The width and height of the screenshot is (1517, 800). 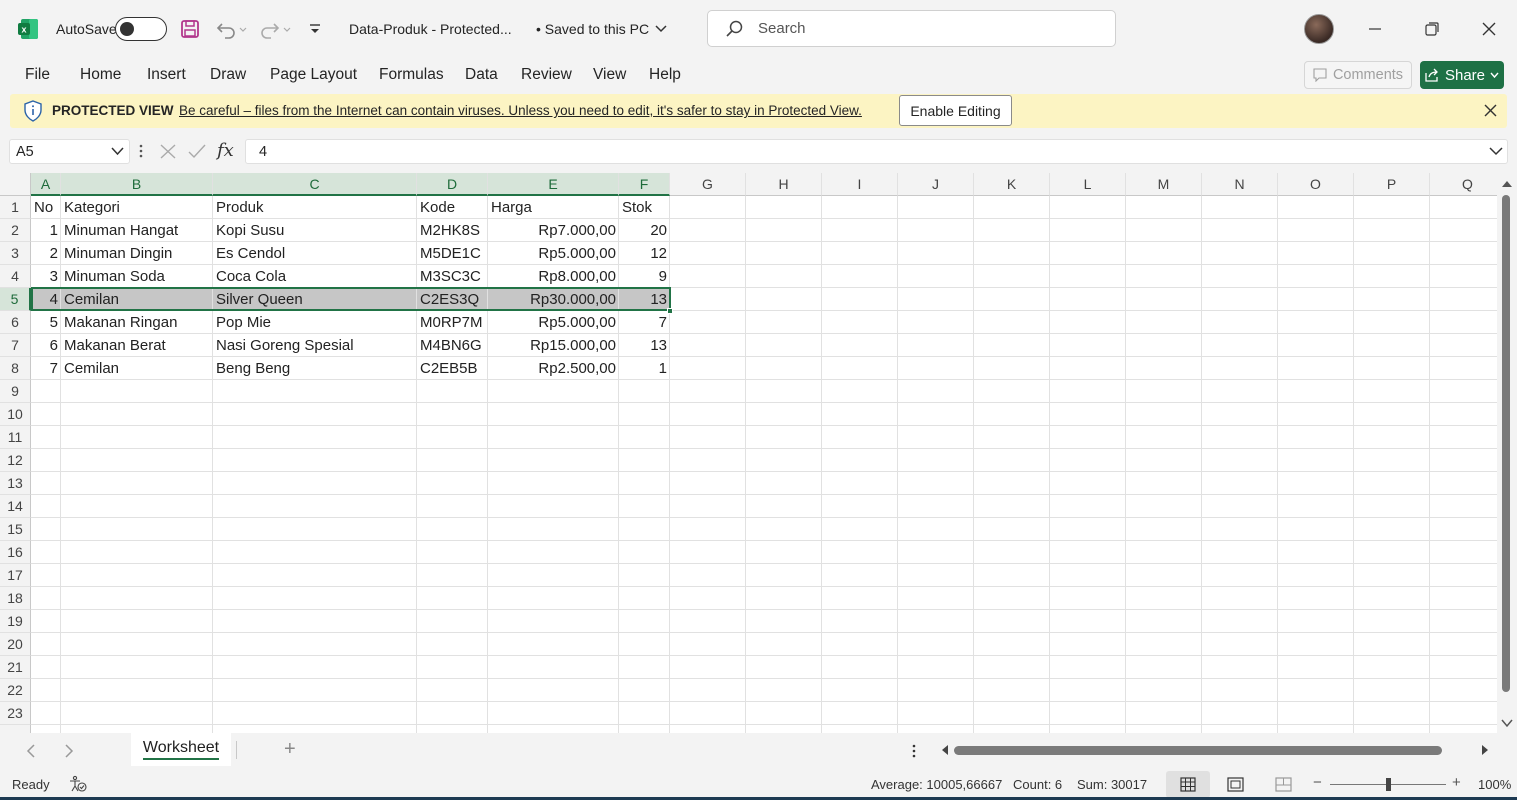 What do you see at coordinates (315, 322) in the screenshot?
I see `cell-c6: Pop Mie` at bounding box center [315, 322].